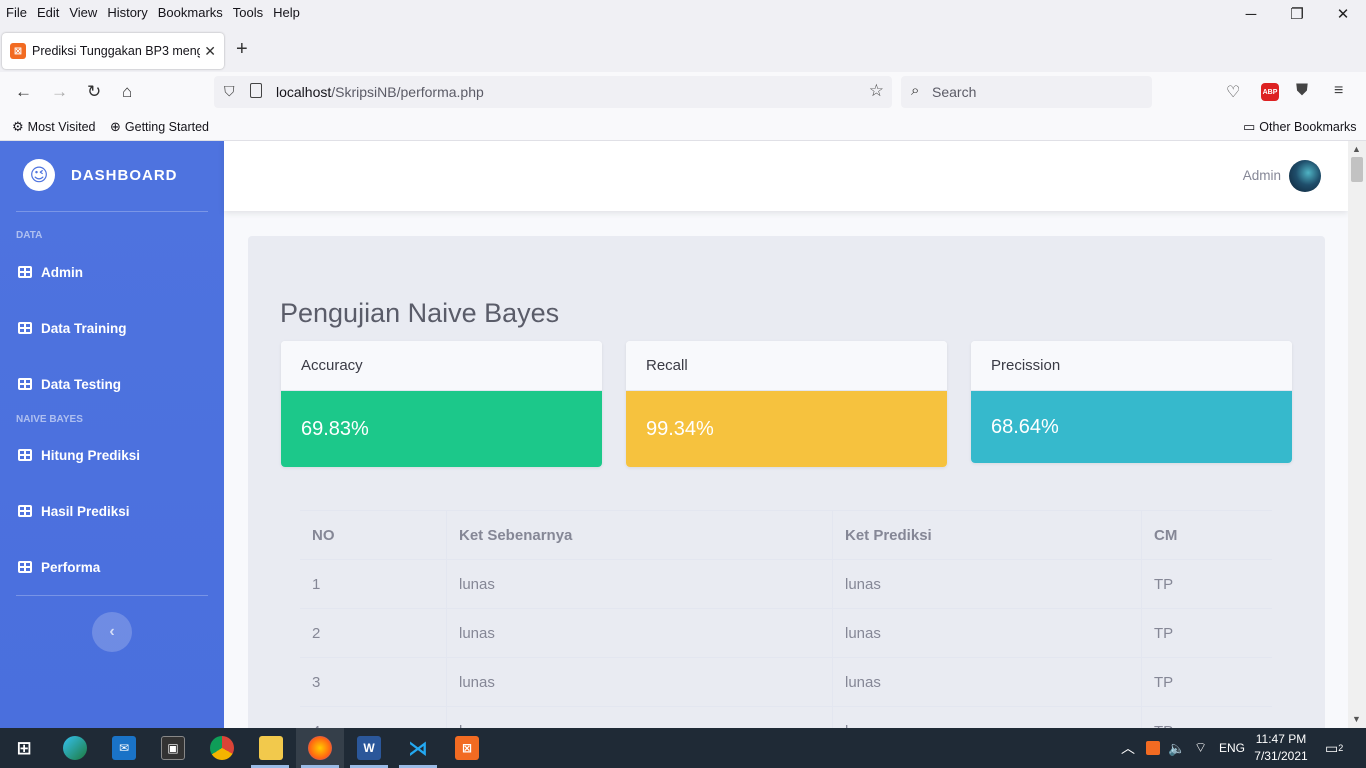 This screenshot has height=768, width=1366. Describe the element at coordinates (467, 748) in the screenshot. I see `xampp-icon: ⊠` at that location.